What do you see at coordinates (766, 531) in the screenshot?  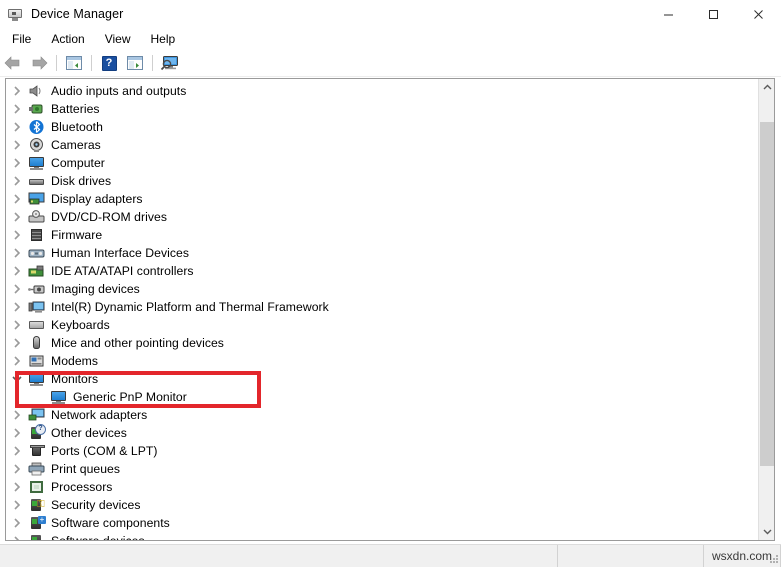 I see `scroll-down-button` at bounding box center [766, 531].